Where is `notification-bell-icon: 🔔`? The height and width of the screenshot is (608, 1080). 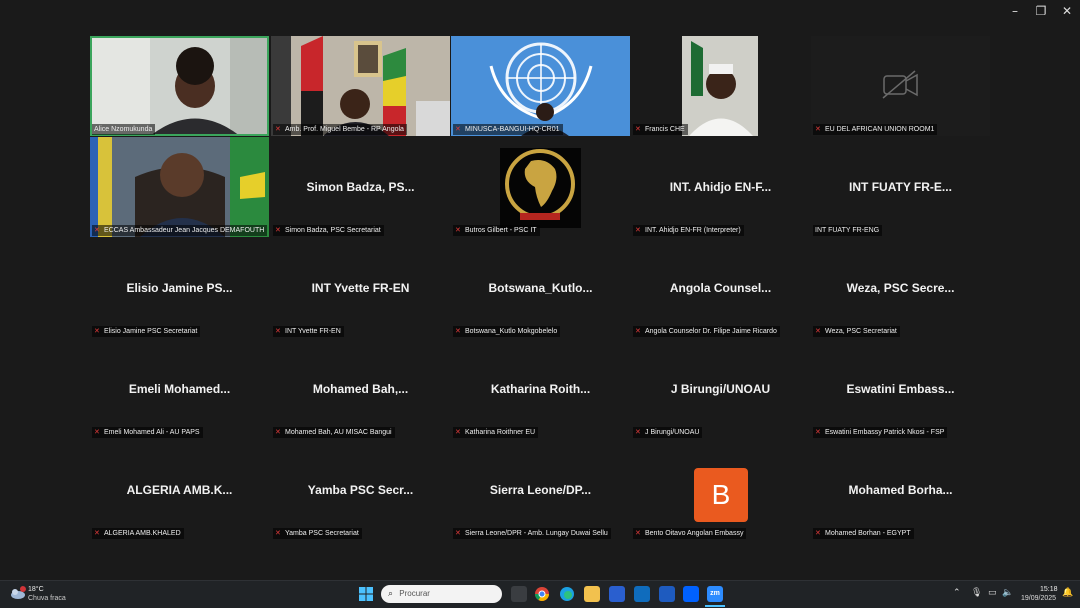 notification-bell-icon: 🔔 is located at coordinates (1067, 593).